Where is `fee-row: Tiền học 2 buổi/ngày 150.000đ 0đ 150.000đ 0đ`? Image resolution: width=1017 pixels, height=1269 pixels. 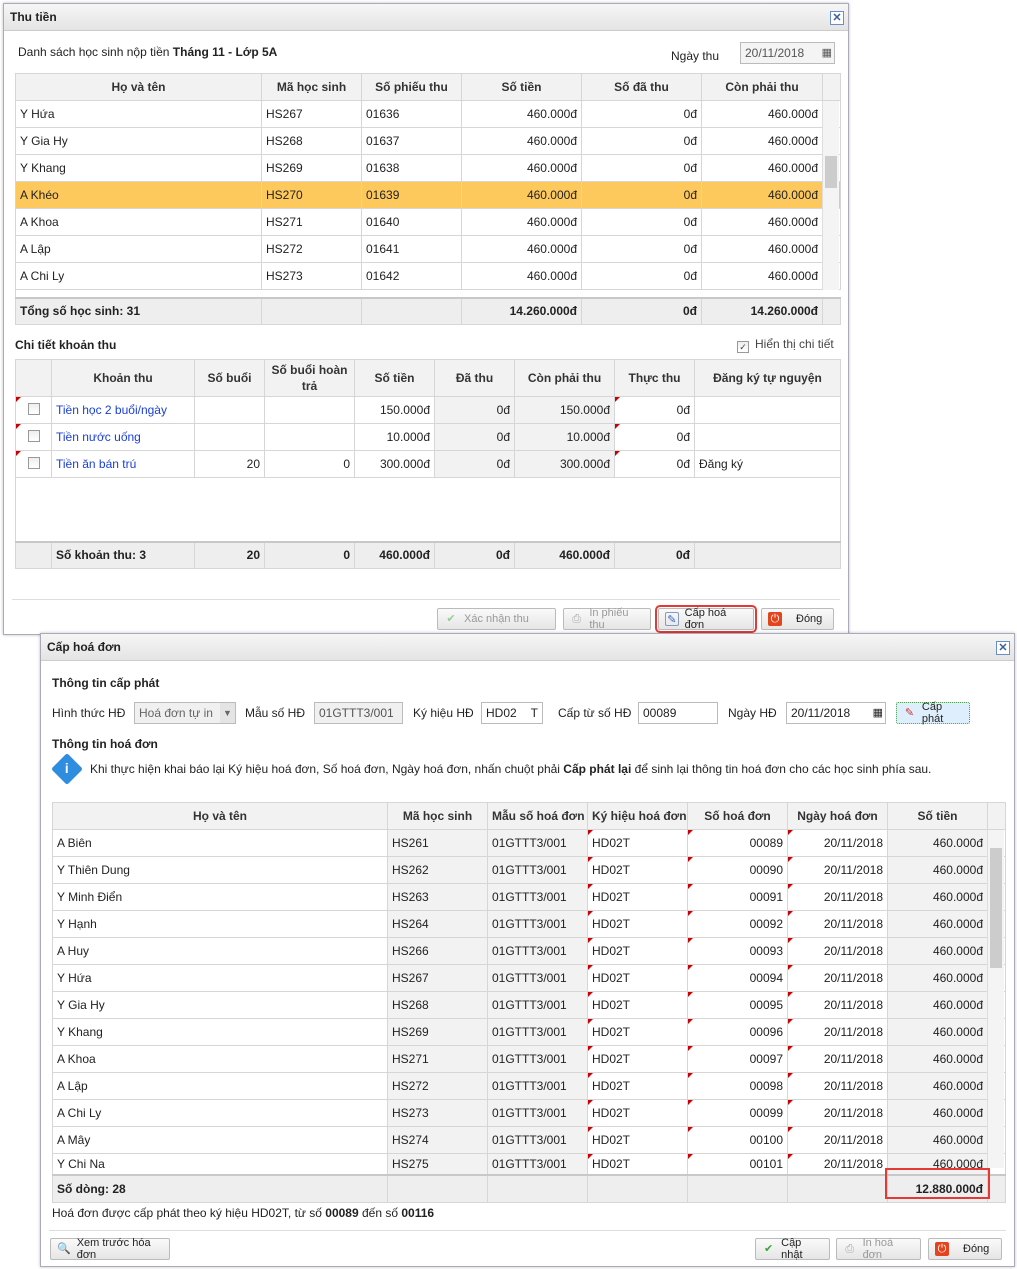 fee-row: Tiền học 2 buổi/ngày 150.000đ 0đ 150.000đ 0đ is located at coordinates (428, 410).